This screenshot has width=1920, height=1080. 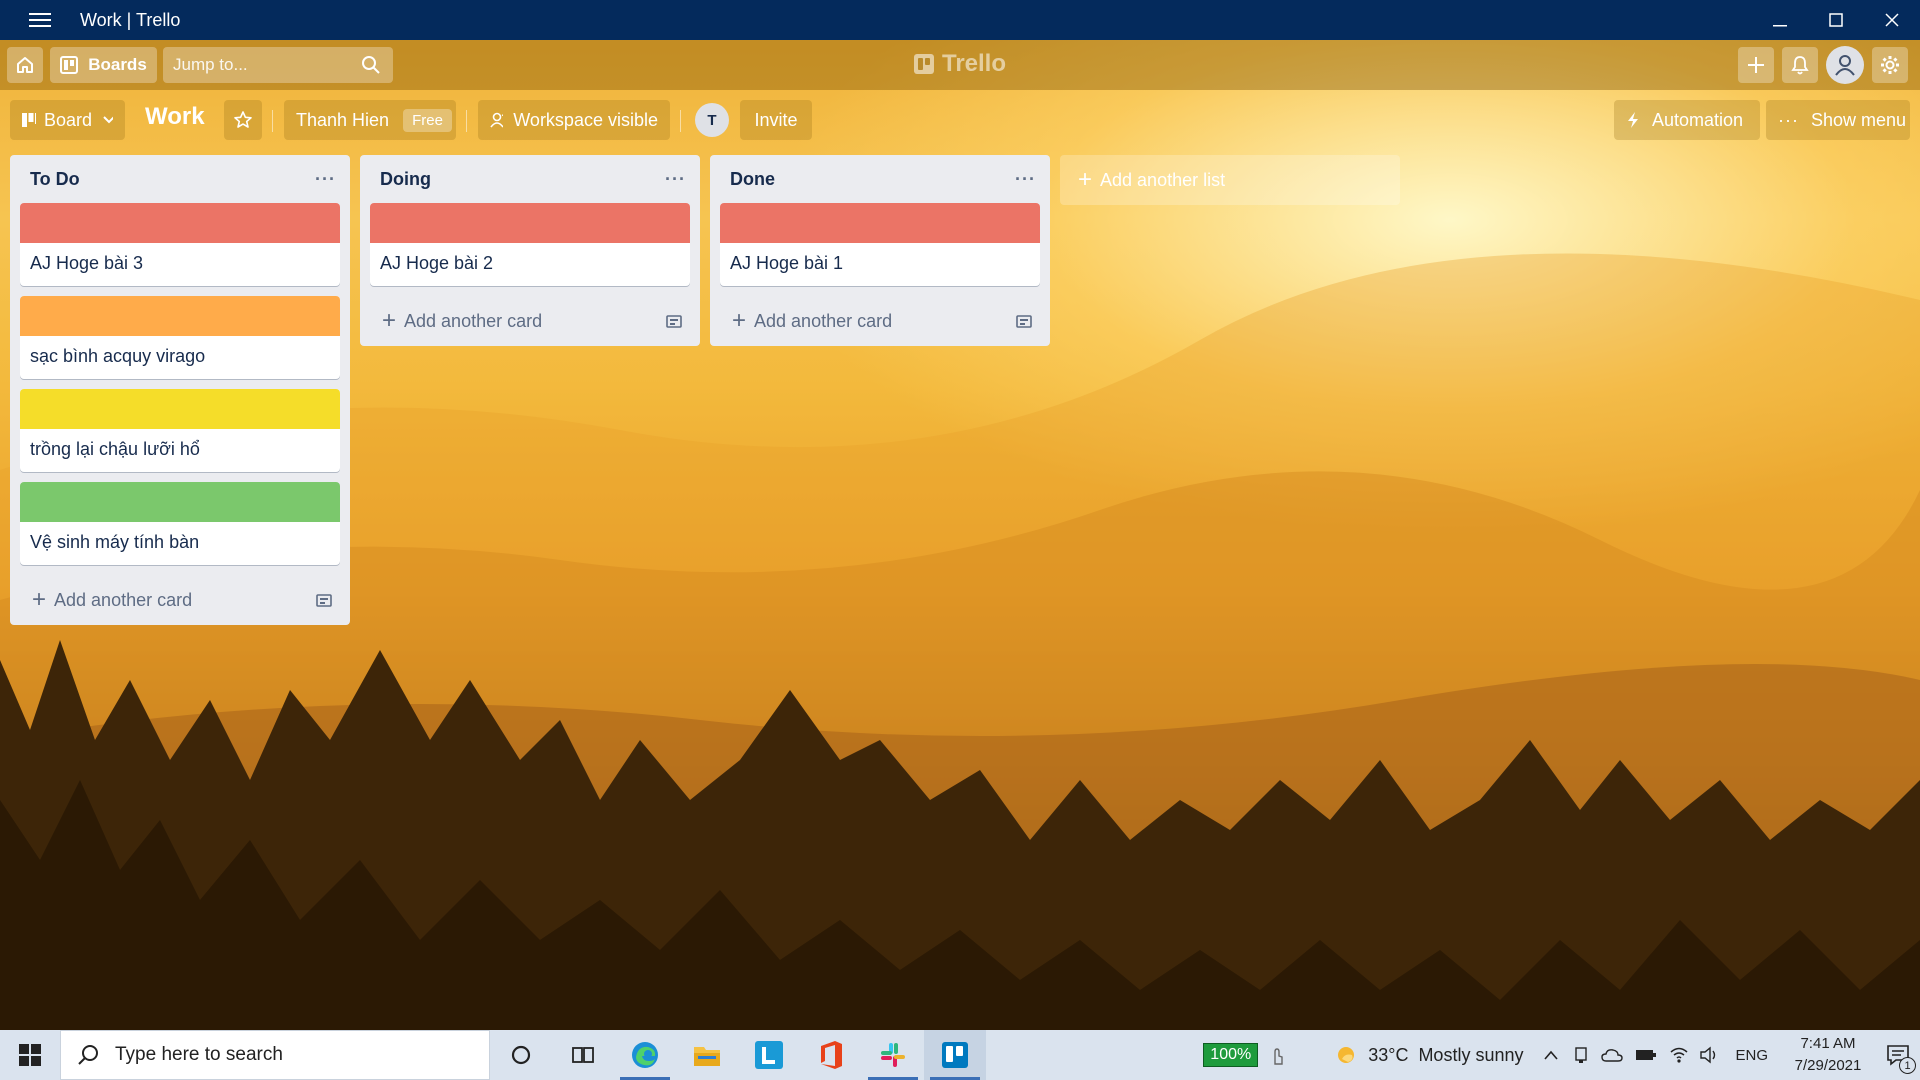 I want to click on task-view-button, so click(x=583, y=1055).